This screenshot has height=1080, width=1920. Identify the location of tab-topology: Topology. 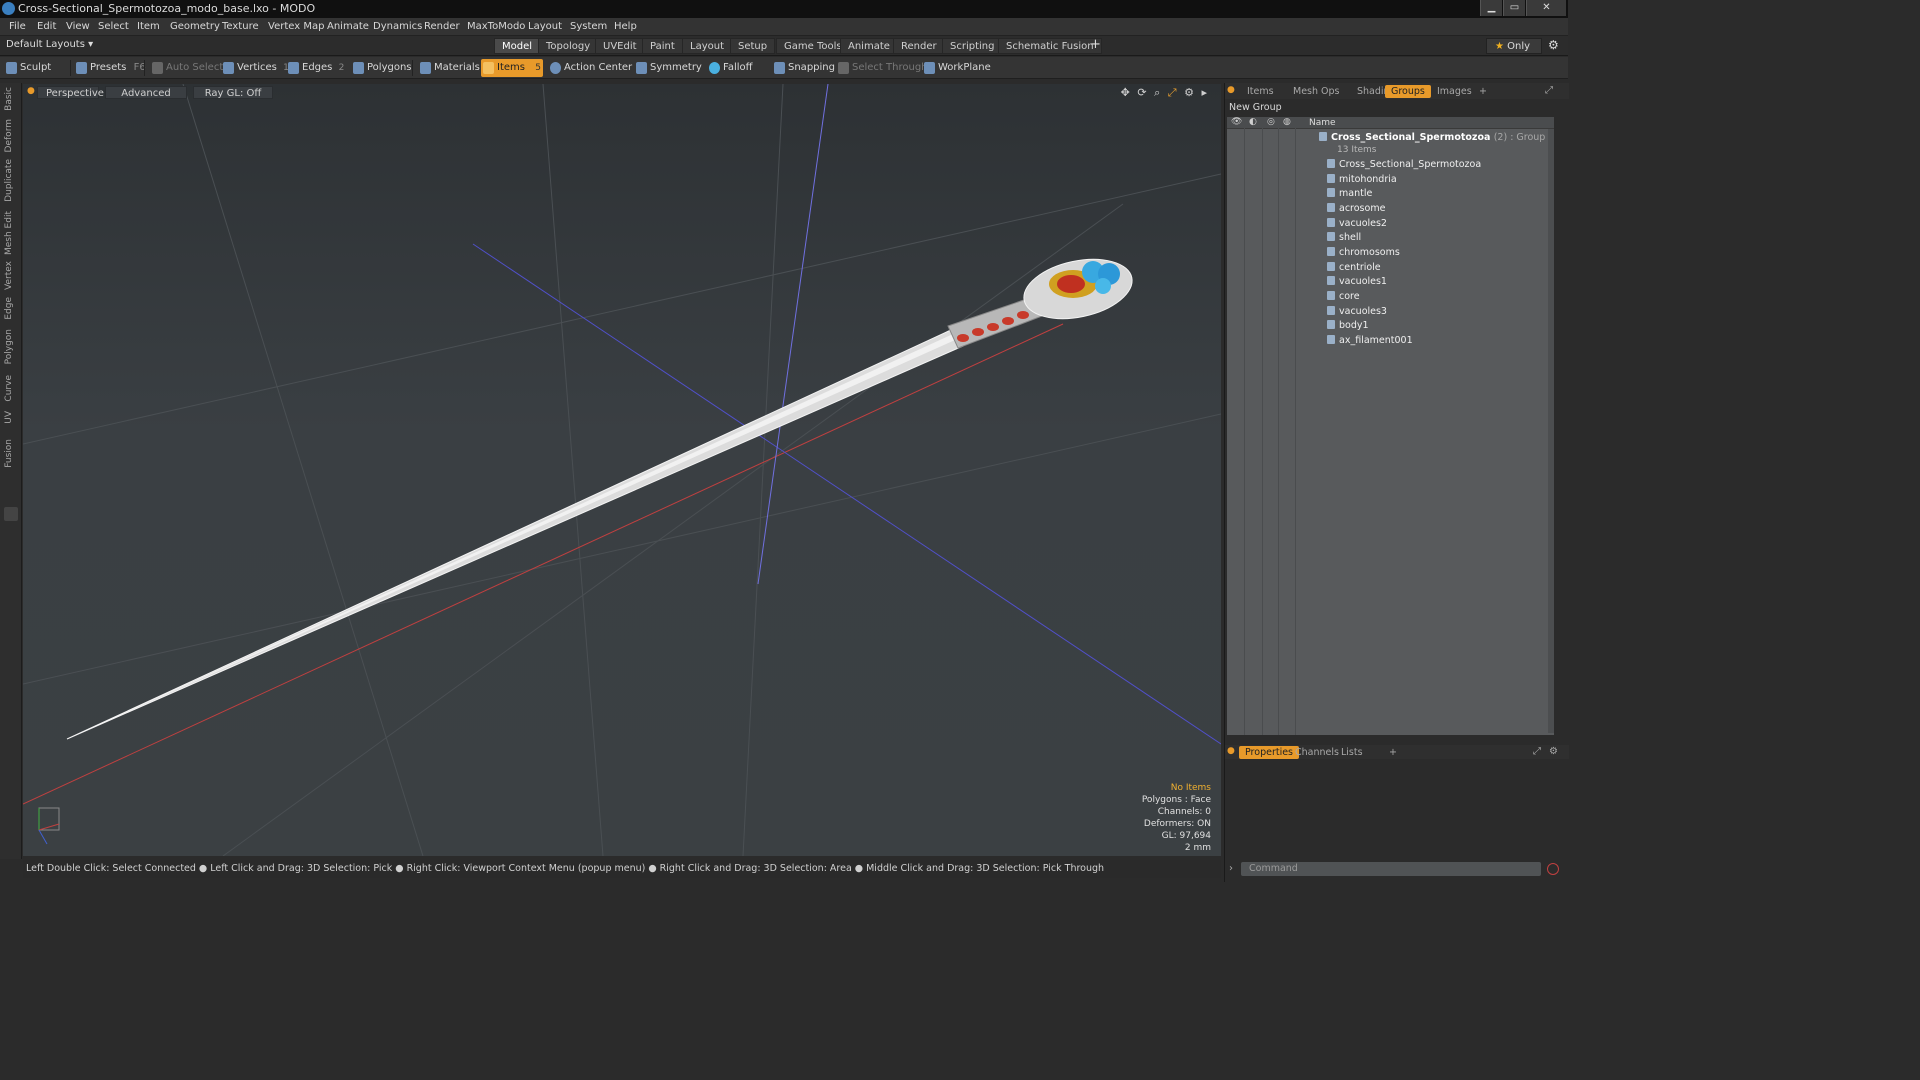
(568, 46).